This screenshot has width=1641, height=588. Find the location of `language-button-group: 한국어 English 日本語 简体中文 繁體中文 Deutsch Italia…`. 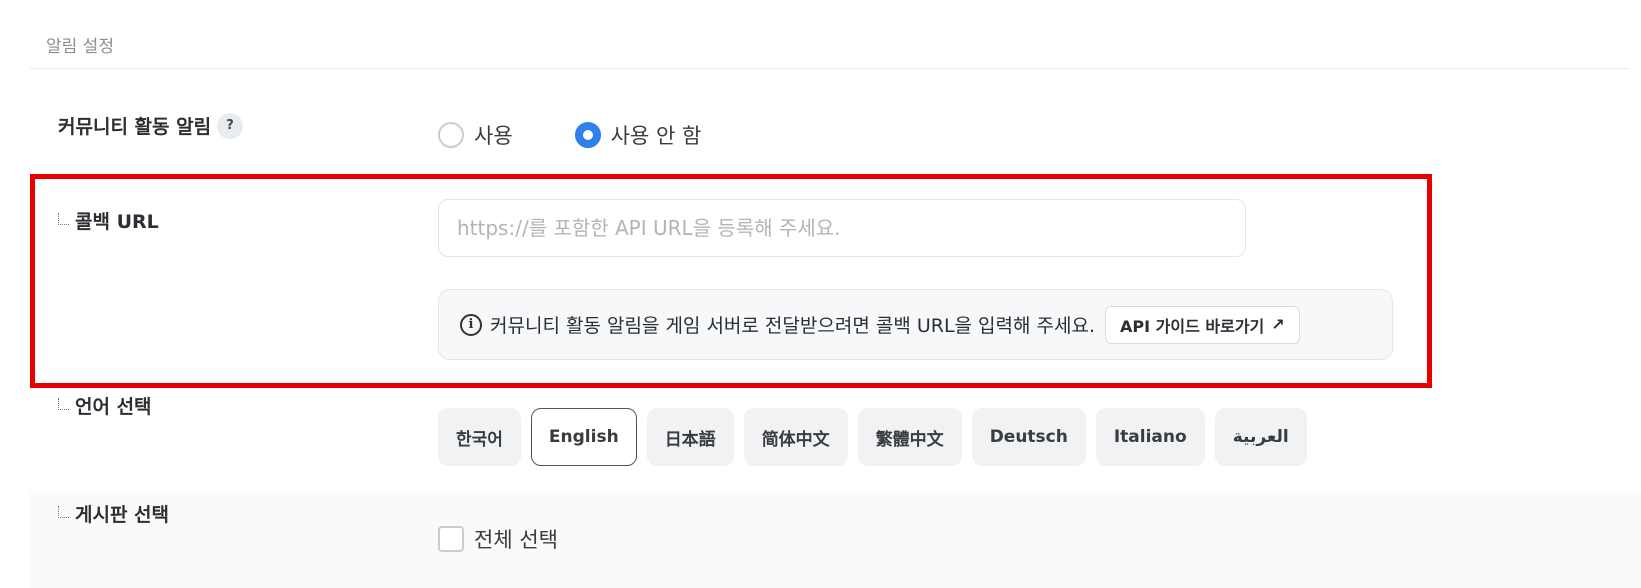

language-button-group: 한국어 English 日本語 简体中文 繁體中文 Deutsch Italia… is located at coordinates (877, 437).